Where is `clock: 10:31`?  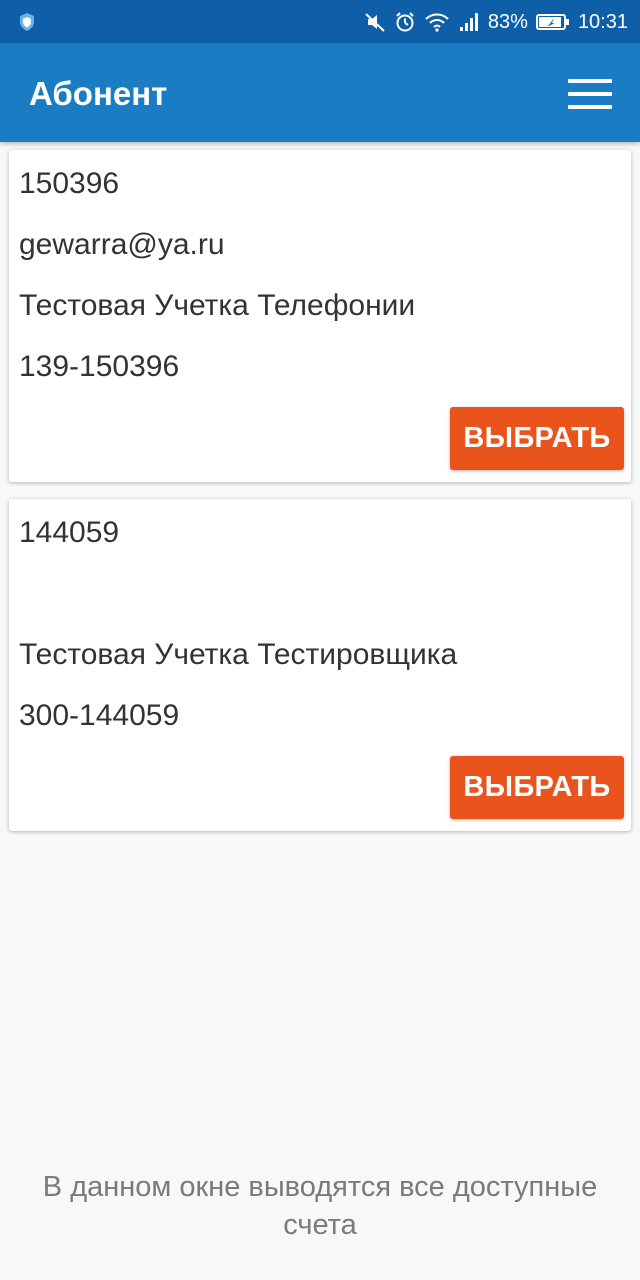
clock: 10:31 is located at coordinates (602, 21).